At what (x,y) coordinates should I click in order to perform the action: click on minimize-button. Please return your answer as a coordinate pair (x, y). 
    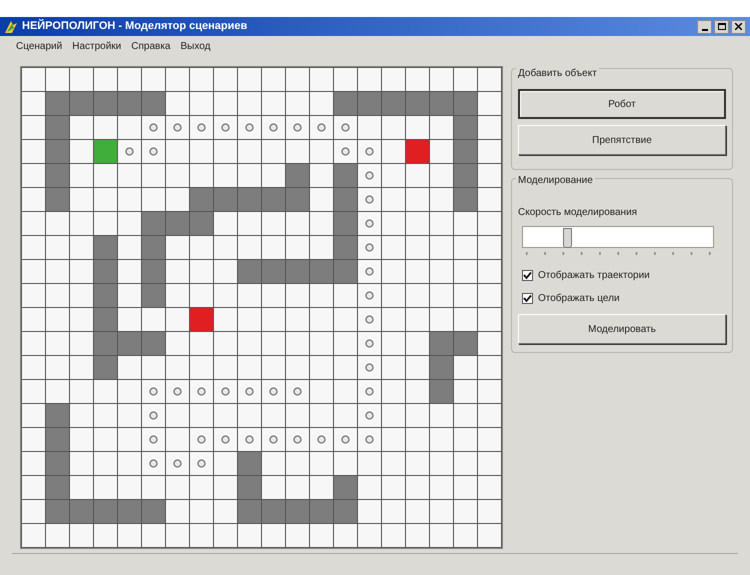
    Looking at the image, I should click on (704, 27).